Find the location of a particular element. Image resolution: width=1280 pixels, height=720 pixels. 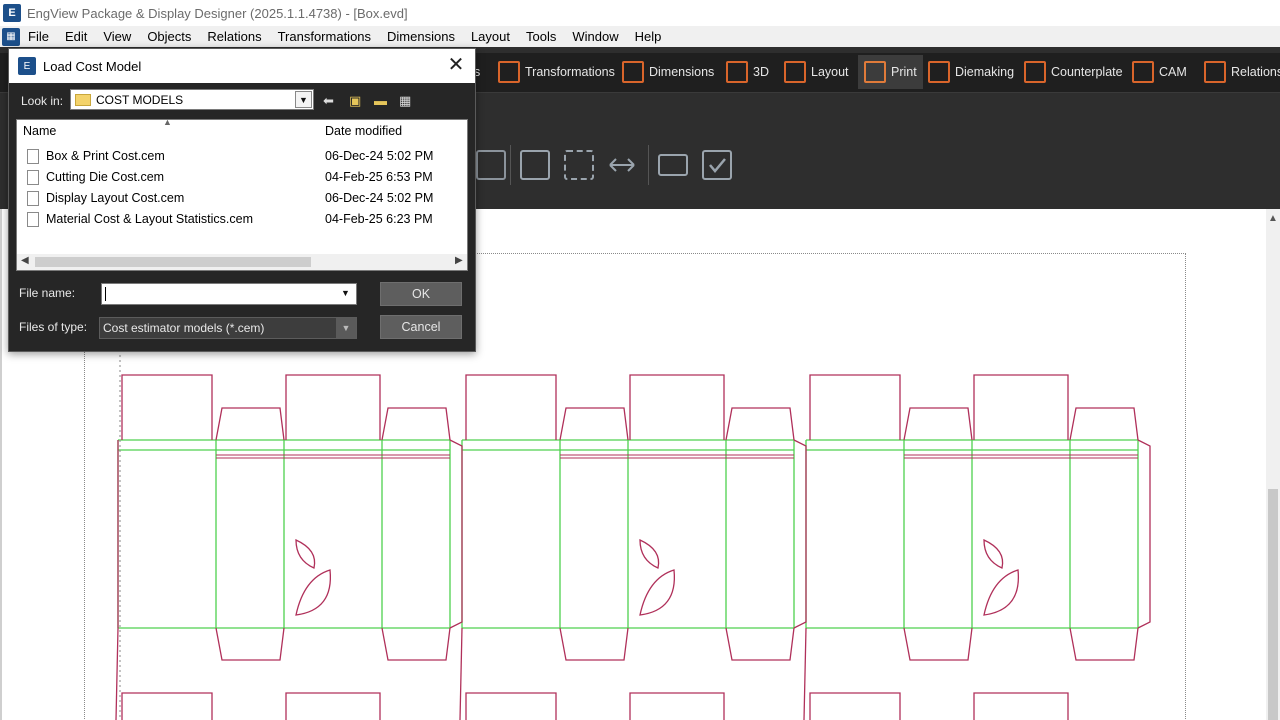

menu-window: Window is located at coordinates (595, 36).